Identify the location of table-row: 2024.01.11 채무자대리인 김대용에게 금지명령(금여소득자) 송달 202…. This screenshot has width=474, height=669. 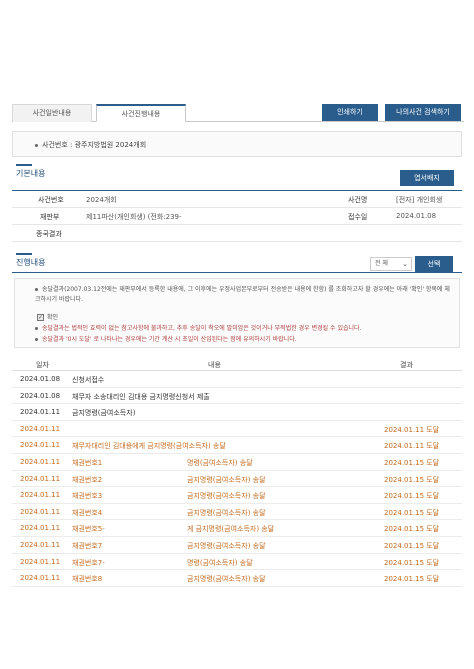
(237, 445).